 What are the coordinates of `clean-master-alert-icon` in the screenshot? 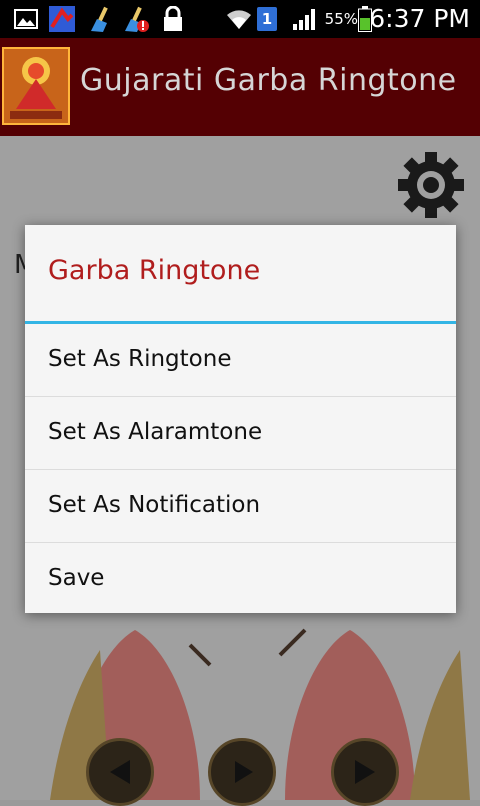 It's located at (135, 19).